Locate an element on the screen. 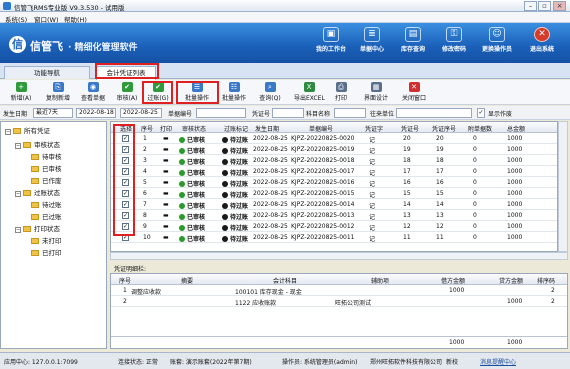 The width and height of the screenshot is (570, 369). minimize-button: – is located at coordinates (530, 6).